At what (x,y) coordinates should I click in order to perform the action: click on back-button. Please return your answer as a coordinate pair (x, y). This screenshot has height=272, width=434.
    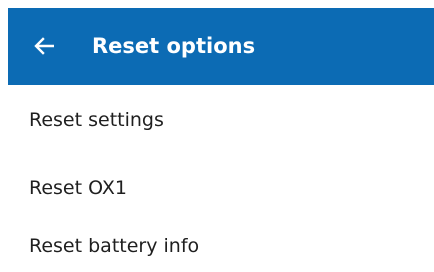
    Looking at the image, I should click on (44, 46).